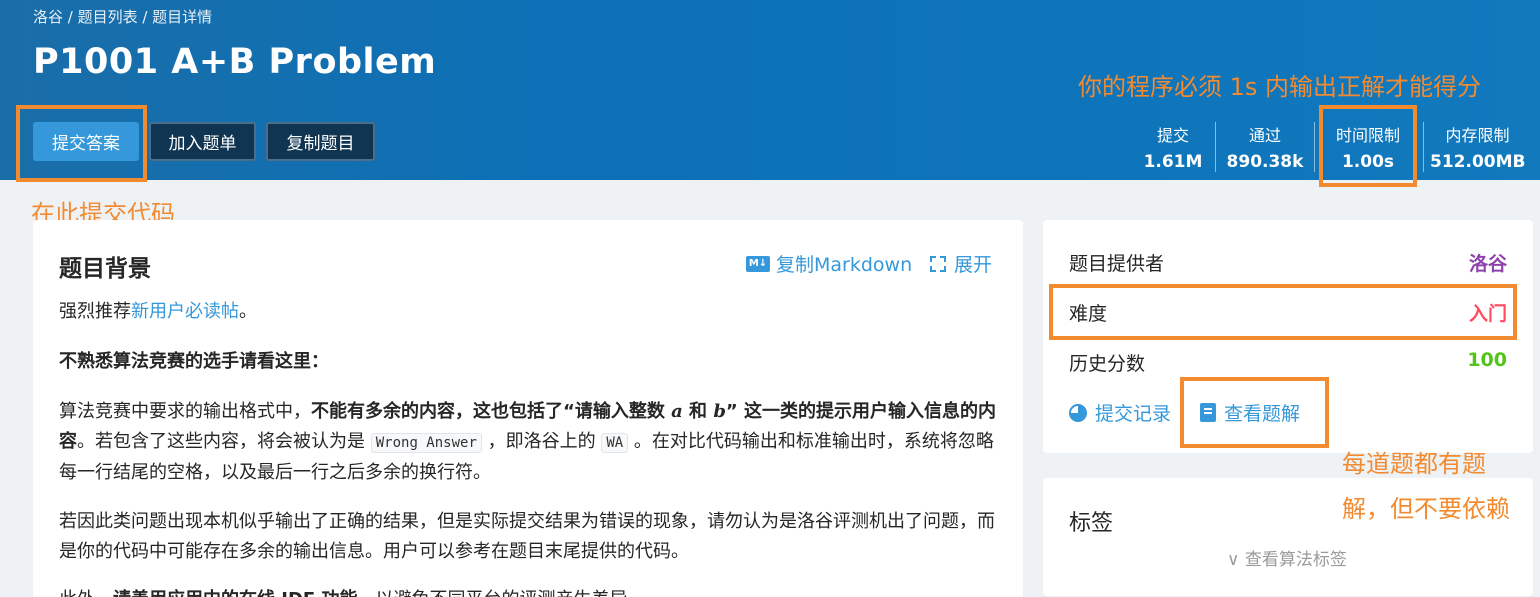  What do you see at coordinates (1478, 162) in the screenshot?
I see `stat-value: 512.00MB` at bounding box center [1478, 162].